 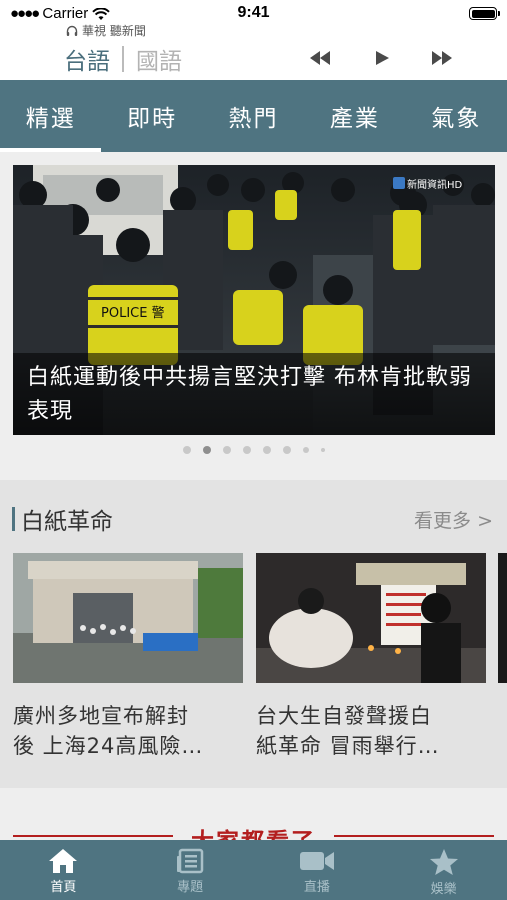 What do you see at coordinates (254, 394) in the screenshot?
I see `hero-caption: 白紙運動後中共揚言堅決打擊 布林肯批軟弱表現` at bounding box center [254, 394].